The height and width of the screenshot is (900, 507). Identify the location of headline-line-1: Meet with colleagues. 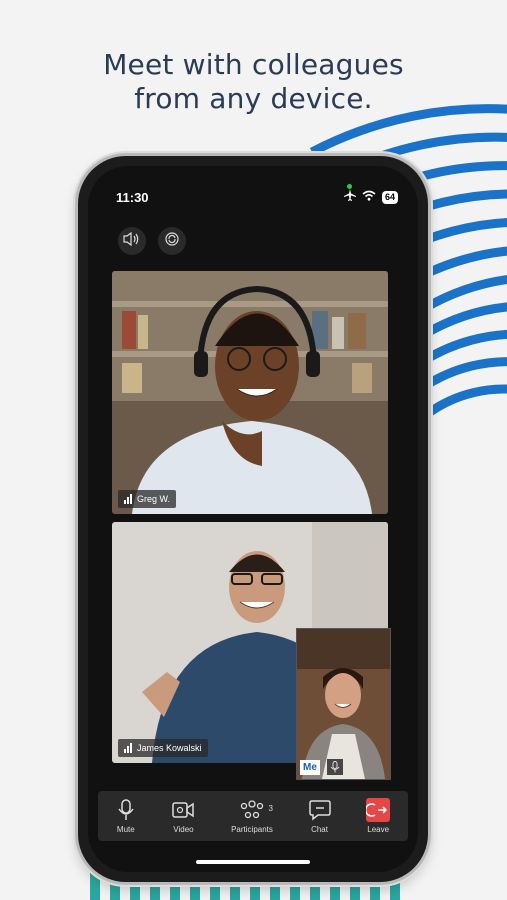
(253, 64).